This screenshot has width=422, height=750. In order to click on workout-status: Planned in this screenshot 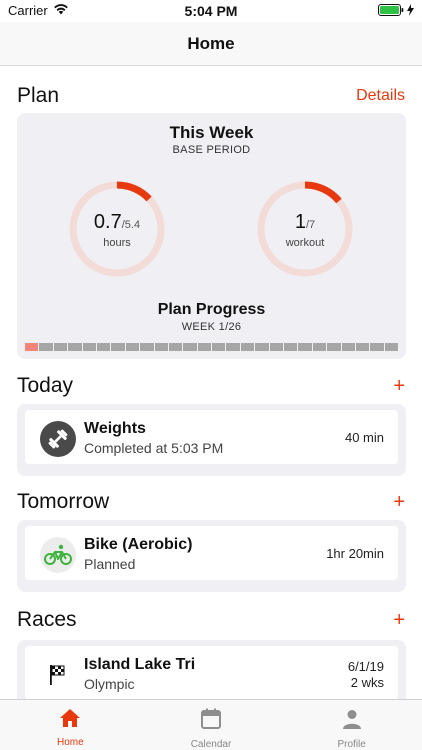, I will do `click(110, 564)`.